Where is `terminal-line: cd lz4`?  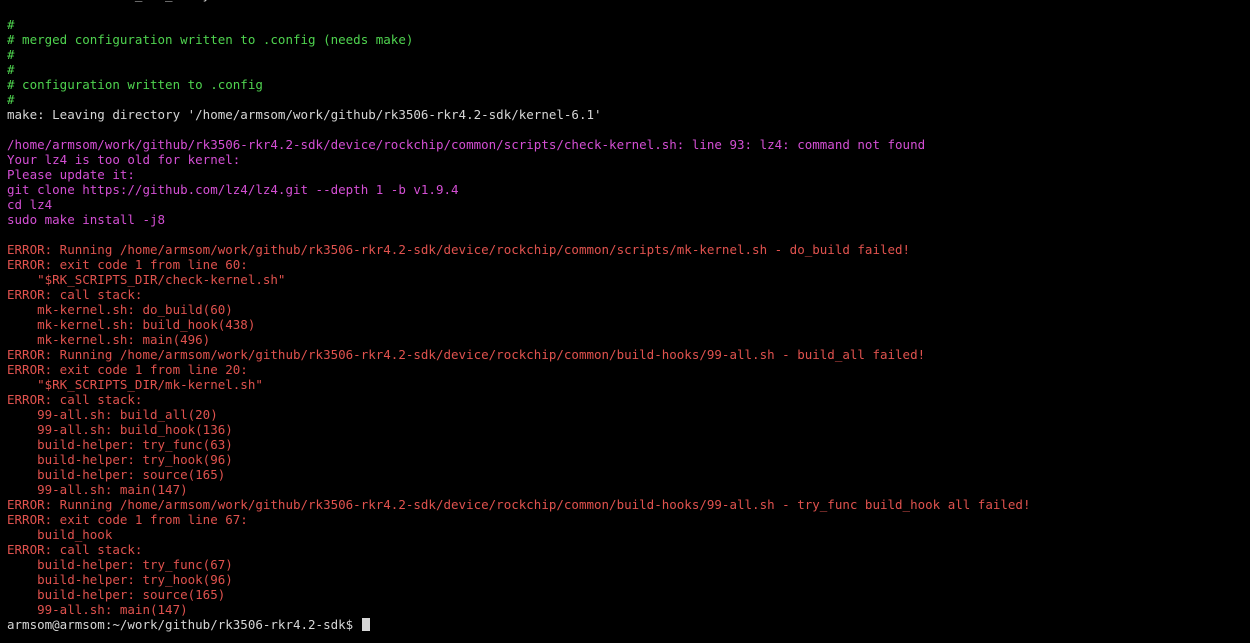 terminal-line: cd lz4 is located at coordinates (30, 204).